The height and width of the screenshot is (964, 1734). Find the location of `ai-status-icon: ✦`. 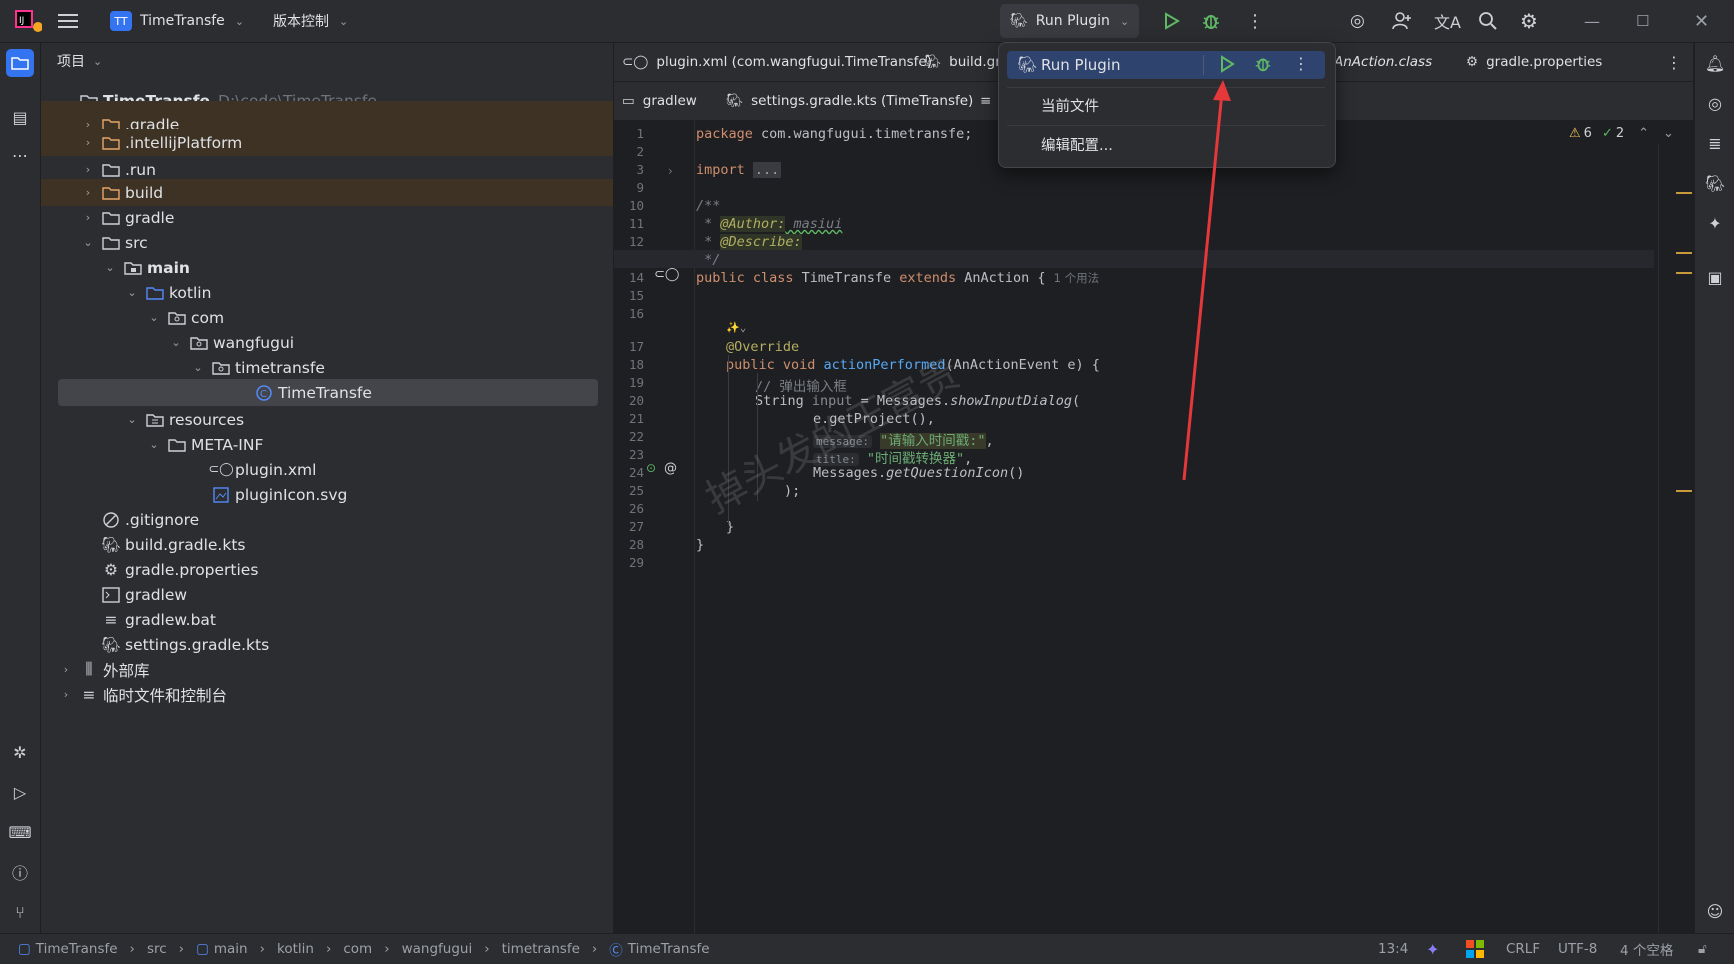

ai-status-icon: ✦ is located at coordinates (1432, 949).